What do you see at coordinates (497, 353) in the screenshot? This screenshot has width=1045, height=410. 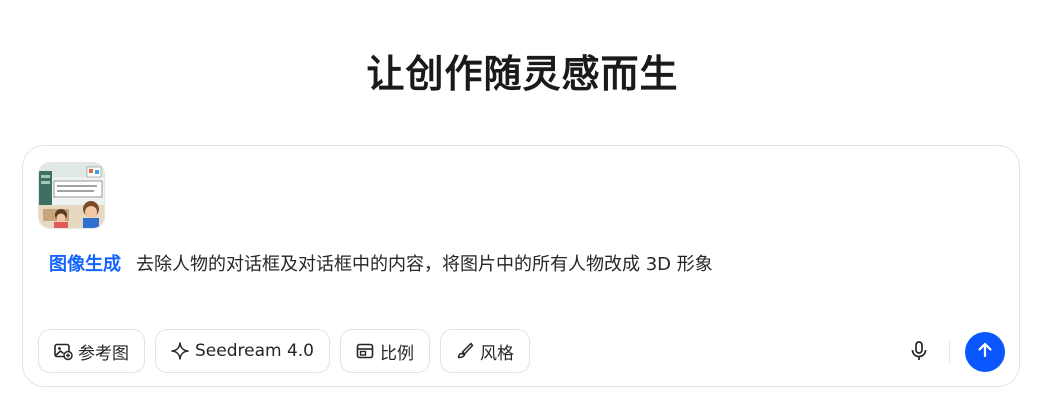 I see `style-label: 风格` at bounding box center [497, 353].